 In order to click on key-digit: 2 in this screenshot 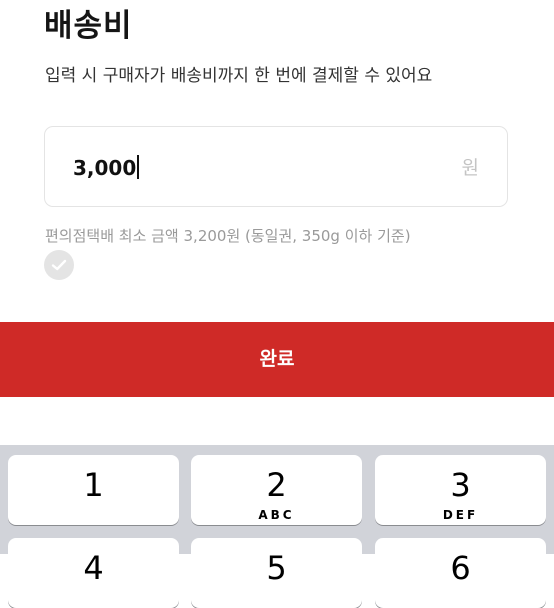, I will do `click(276, 485)`.